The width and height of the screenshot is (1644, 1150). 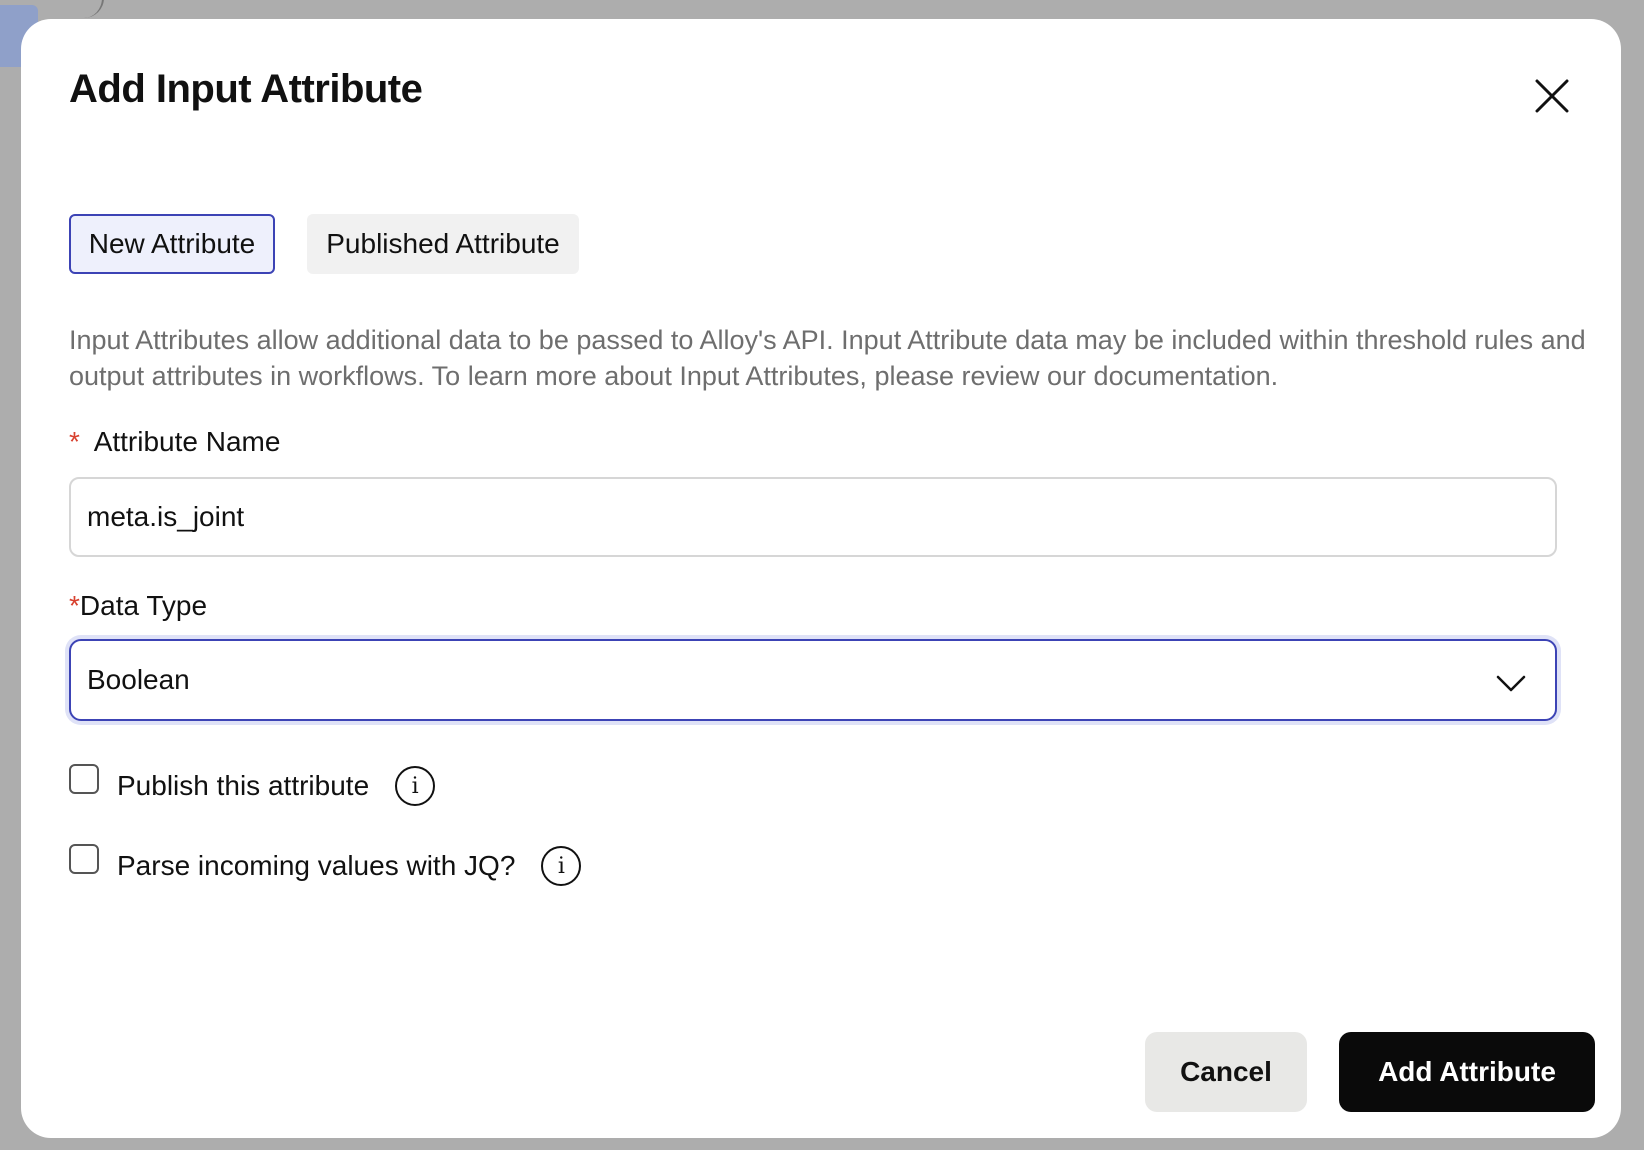 I want to click on chevron-down-icon, so click(x=1511, y=683).